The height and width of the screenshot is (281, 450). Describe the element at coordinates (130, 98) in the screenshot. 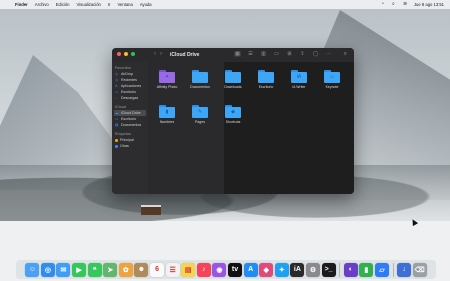

I see `sidebar-item-descargas: ↓ Descargas` at that location.